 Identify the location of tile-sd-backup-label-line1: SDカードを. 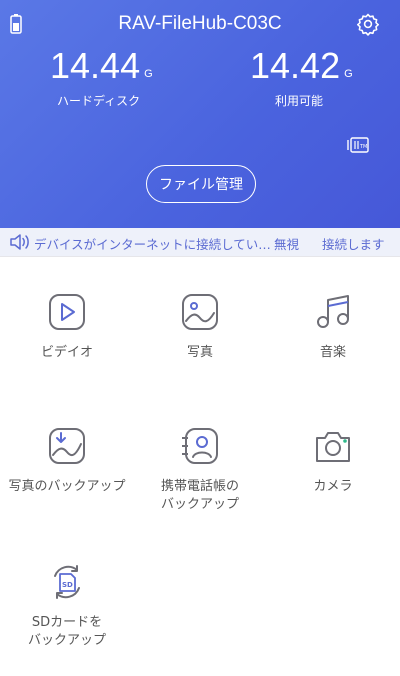
(67, 622).